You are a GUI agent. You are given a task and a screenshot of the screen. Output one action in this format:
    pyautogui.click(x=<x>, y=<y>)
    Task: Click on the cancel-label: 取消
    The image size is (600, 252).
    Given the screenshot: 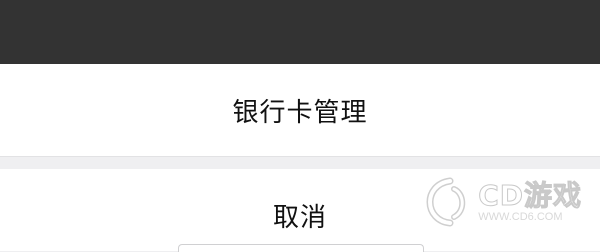 What is the action you would take?
    pyautogui.click(x=299, y=218)
    